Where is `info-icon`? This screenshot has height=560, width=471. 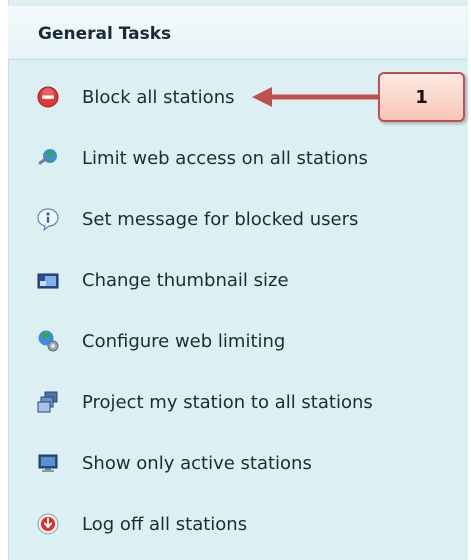
info-icon is located at coordinates (48, 219).